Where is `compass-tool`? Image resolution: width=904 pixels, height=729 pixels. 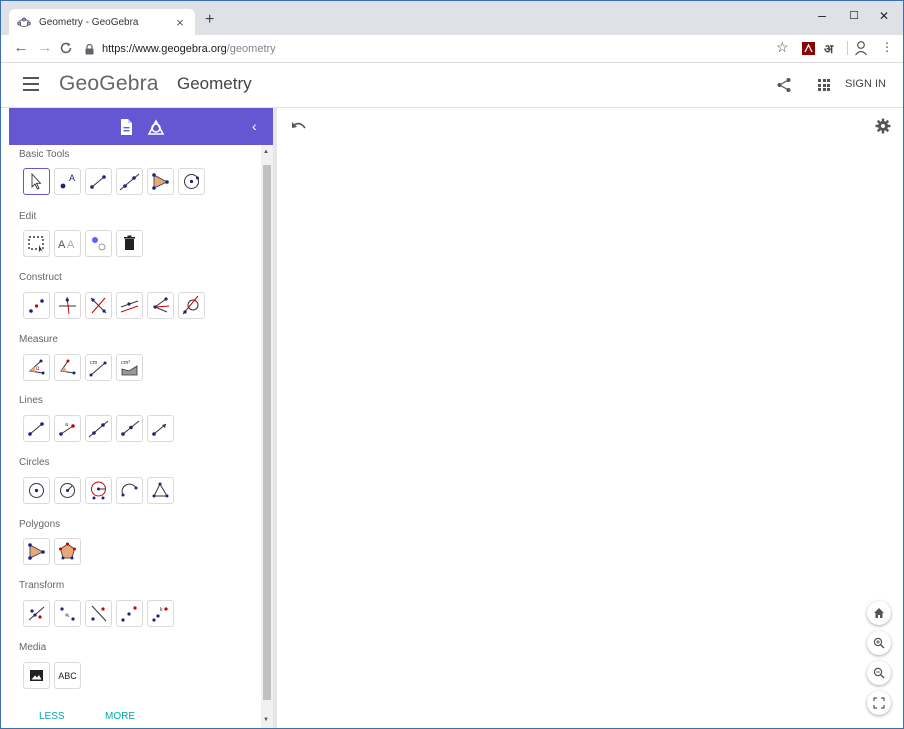
compass-tool is located at coordinates (67, 490).